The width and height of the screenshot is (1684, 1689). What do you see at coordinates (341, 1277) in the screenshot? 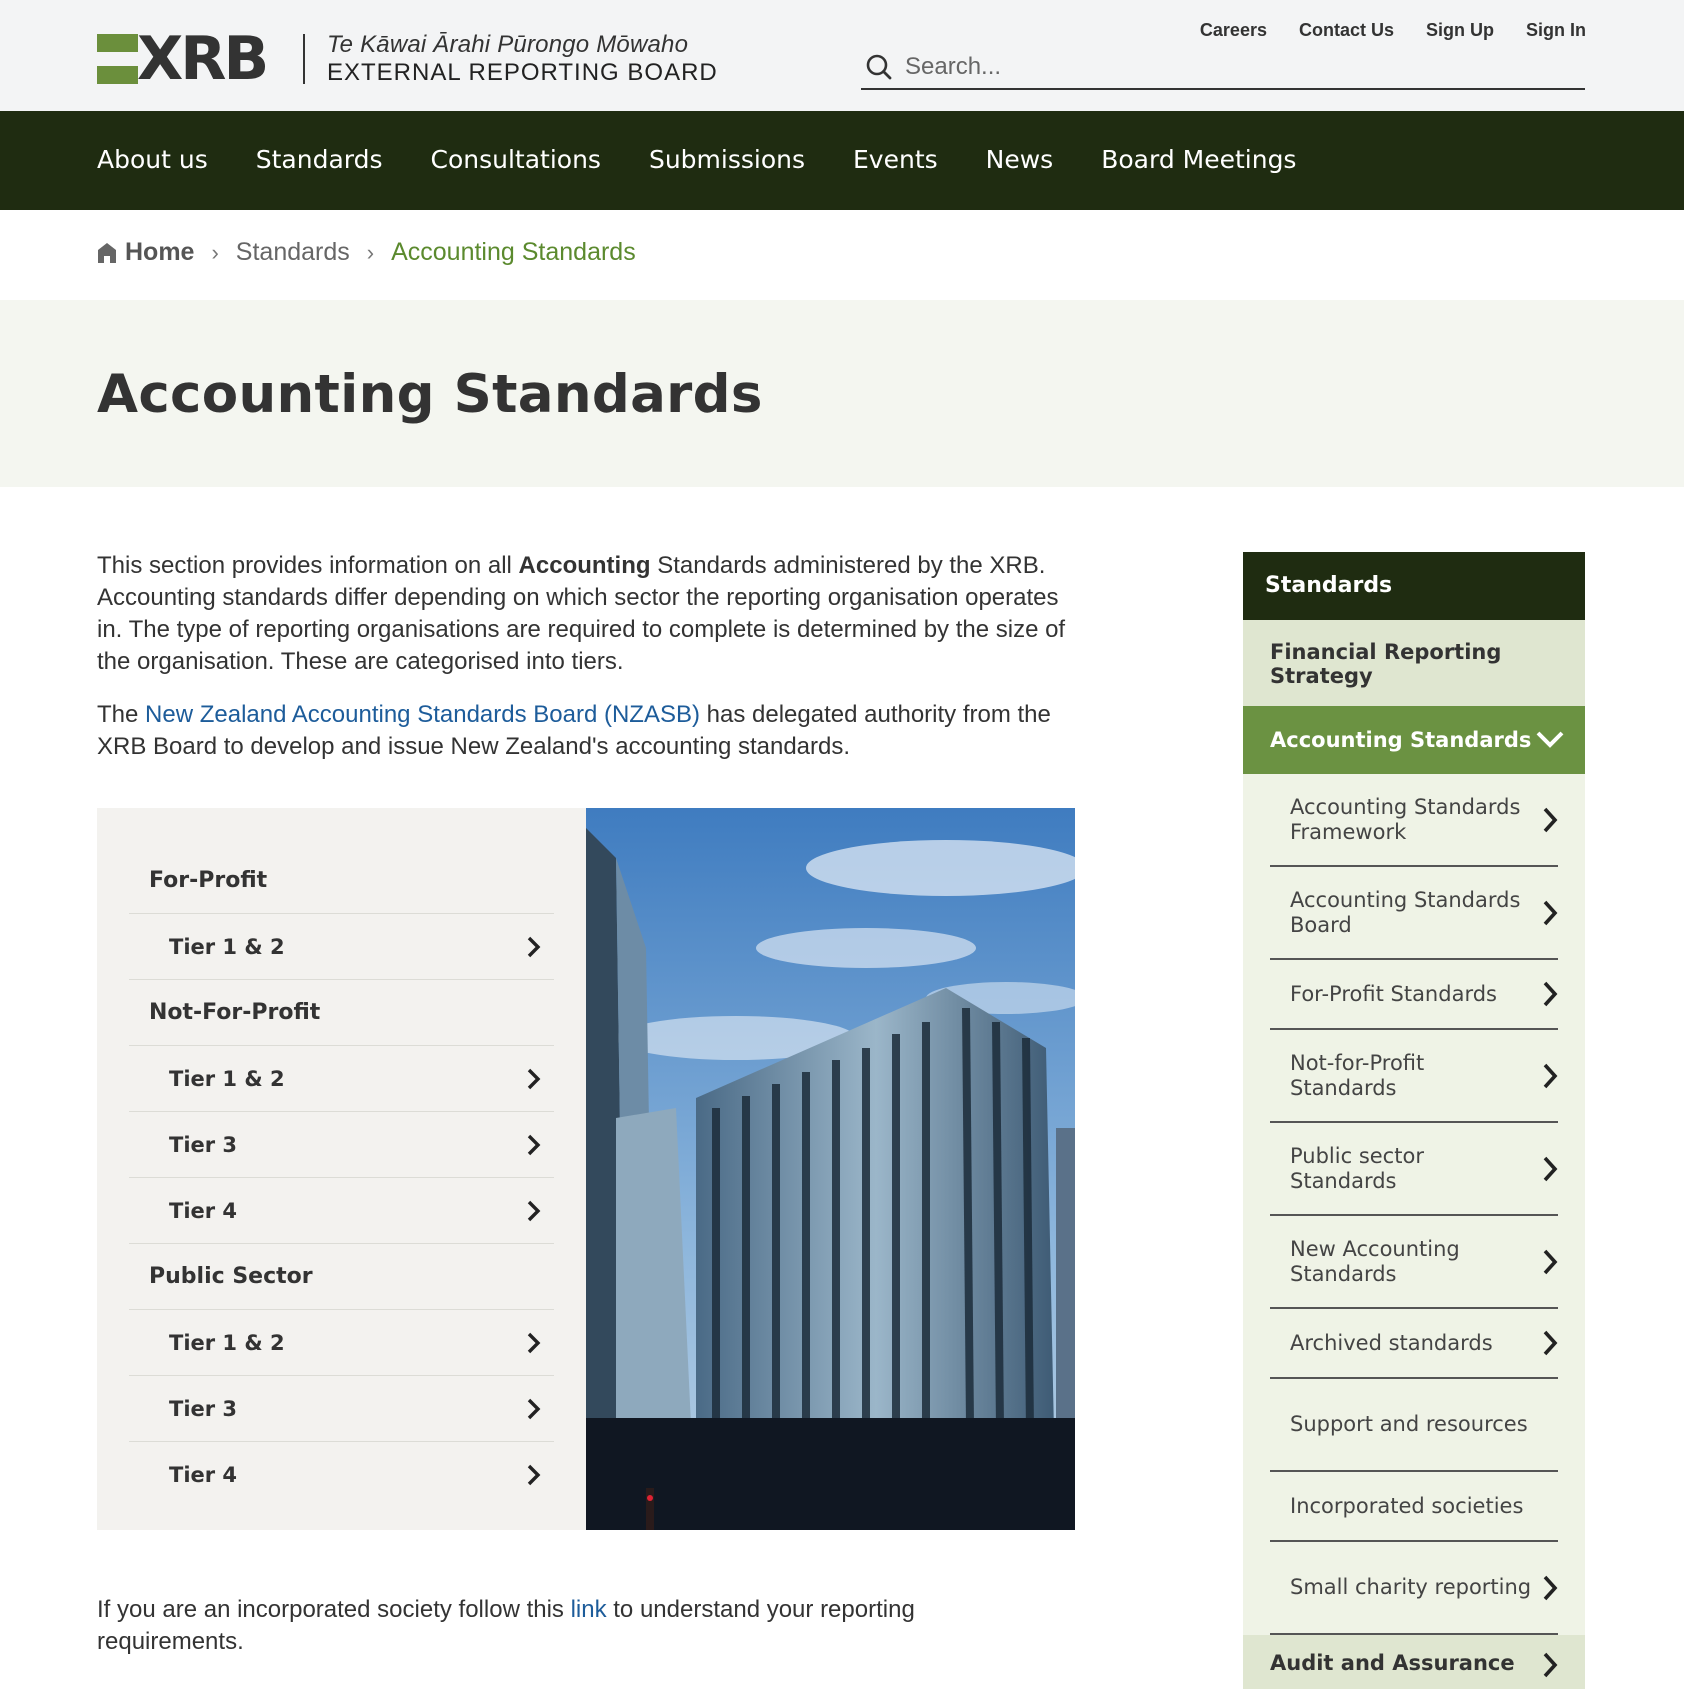
I see `group-public-sector: Public Sector` at bounding box center [341, 1277].